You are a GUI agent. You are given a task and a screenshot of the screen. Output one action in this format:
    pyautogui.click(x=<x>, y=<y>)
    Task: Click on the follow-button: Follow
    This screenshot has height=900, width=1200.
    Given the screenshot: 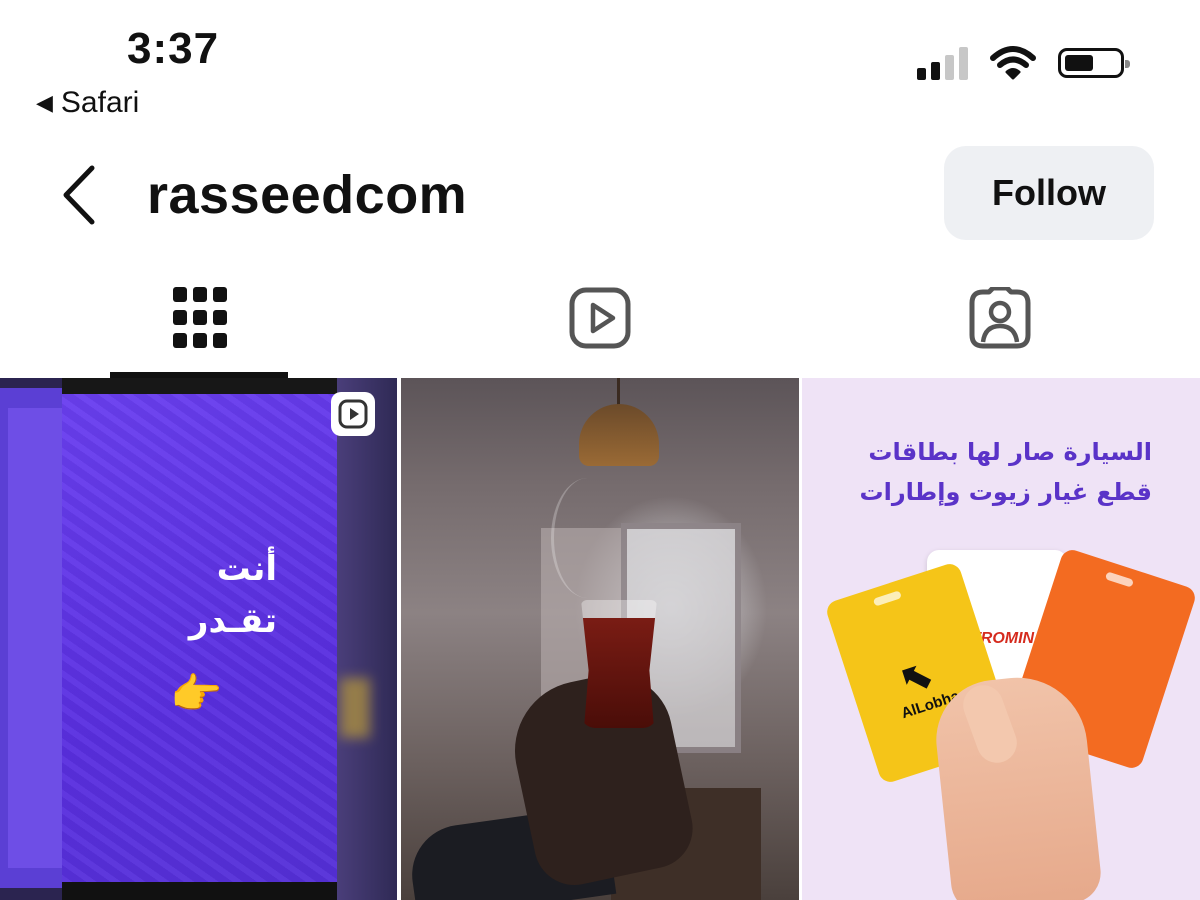 What is the action you would take?
    pyautogui.click(x=1049, y=193)
    